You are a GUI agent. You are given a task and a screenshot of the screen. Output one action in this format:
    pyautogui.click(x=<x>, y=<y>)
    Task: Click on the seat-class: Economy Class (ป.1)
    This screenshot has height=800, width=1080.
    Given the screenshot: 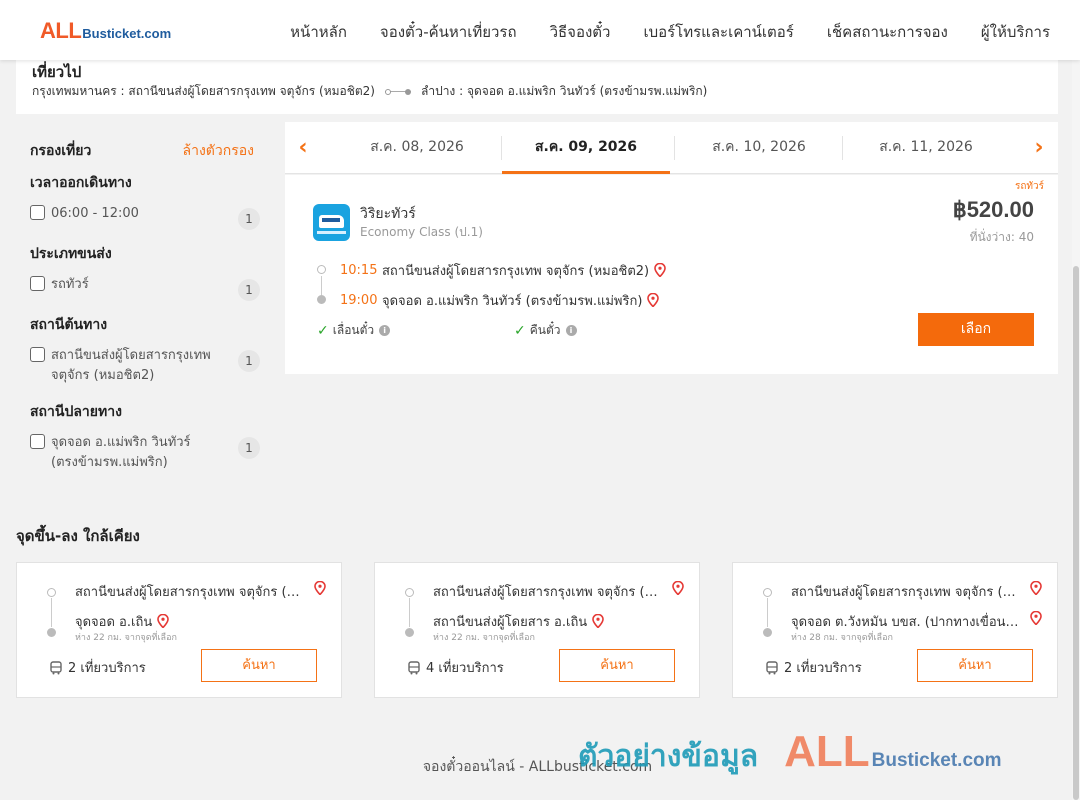 What is the action you would take?
    pyautogui.click(x=421, y=232)
    